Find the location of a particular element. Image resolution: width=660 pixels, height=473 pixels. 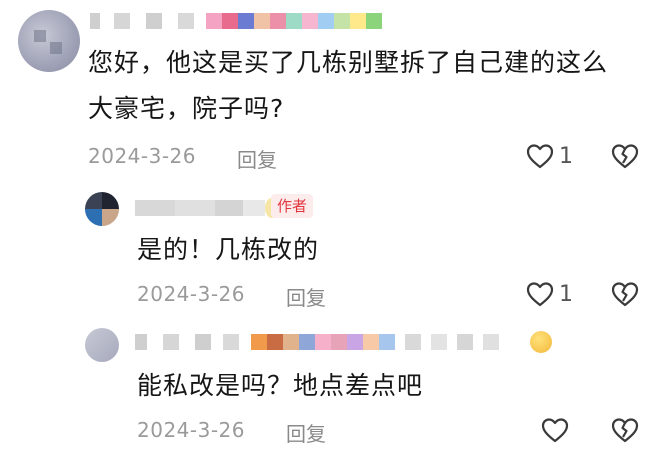

comment-text-line: 您好，他这是买了几栋别墅拆了自己建的这么 is located at coordinates (348, 62).